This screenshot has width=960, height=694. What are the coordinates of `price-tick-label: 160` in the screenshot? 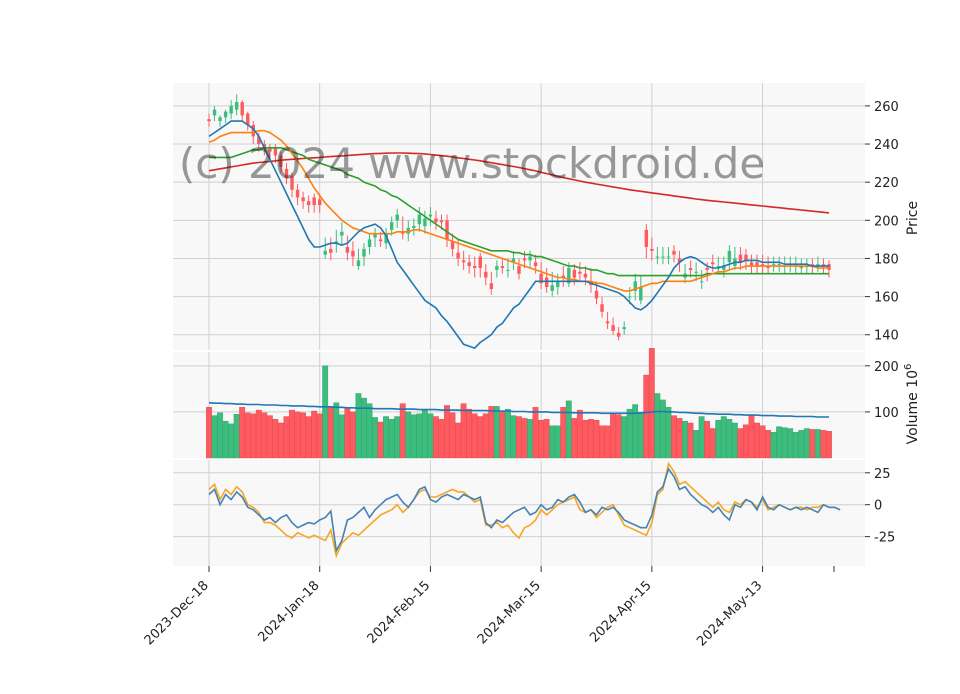 It's located at (886, 298).